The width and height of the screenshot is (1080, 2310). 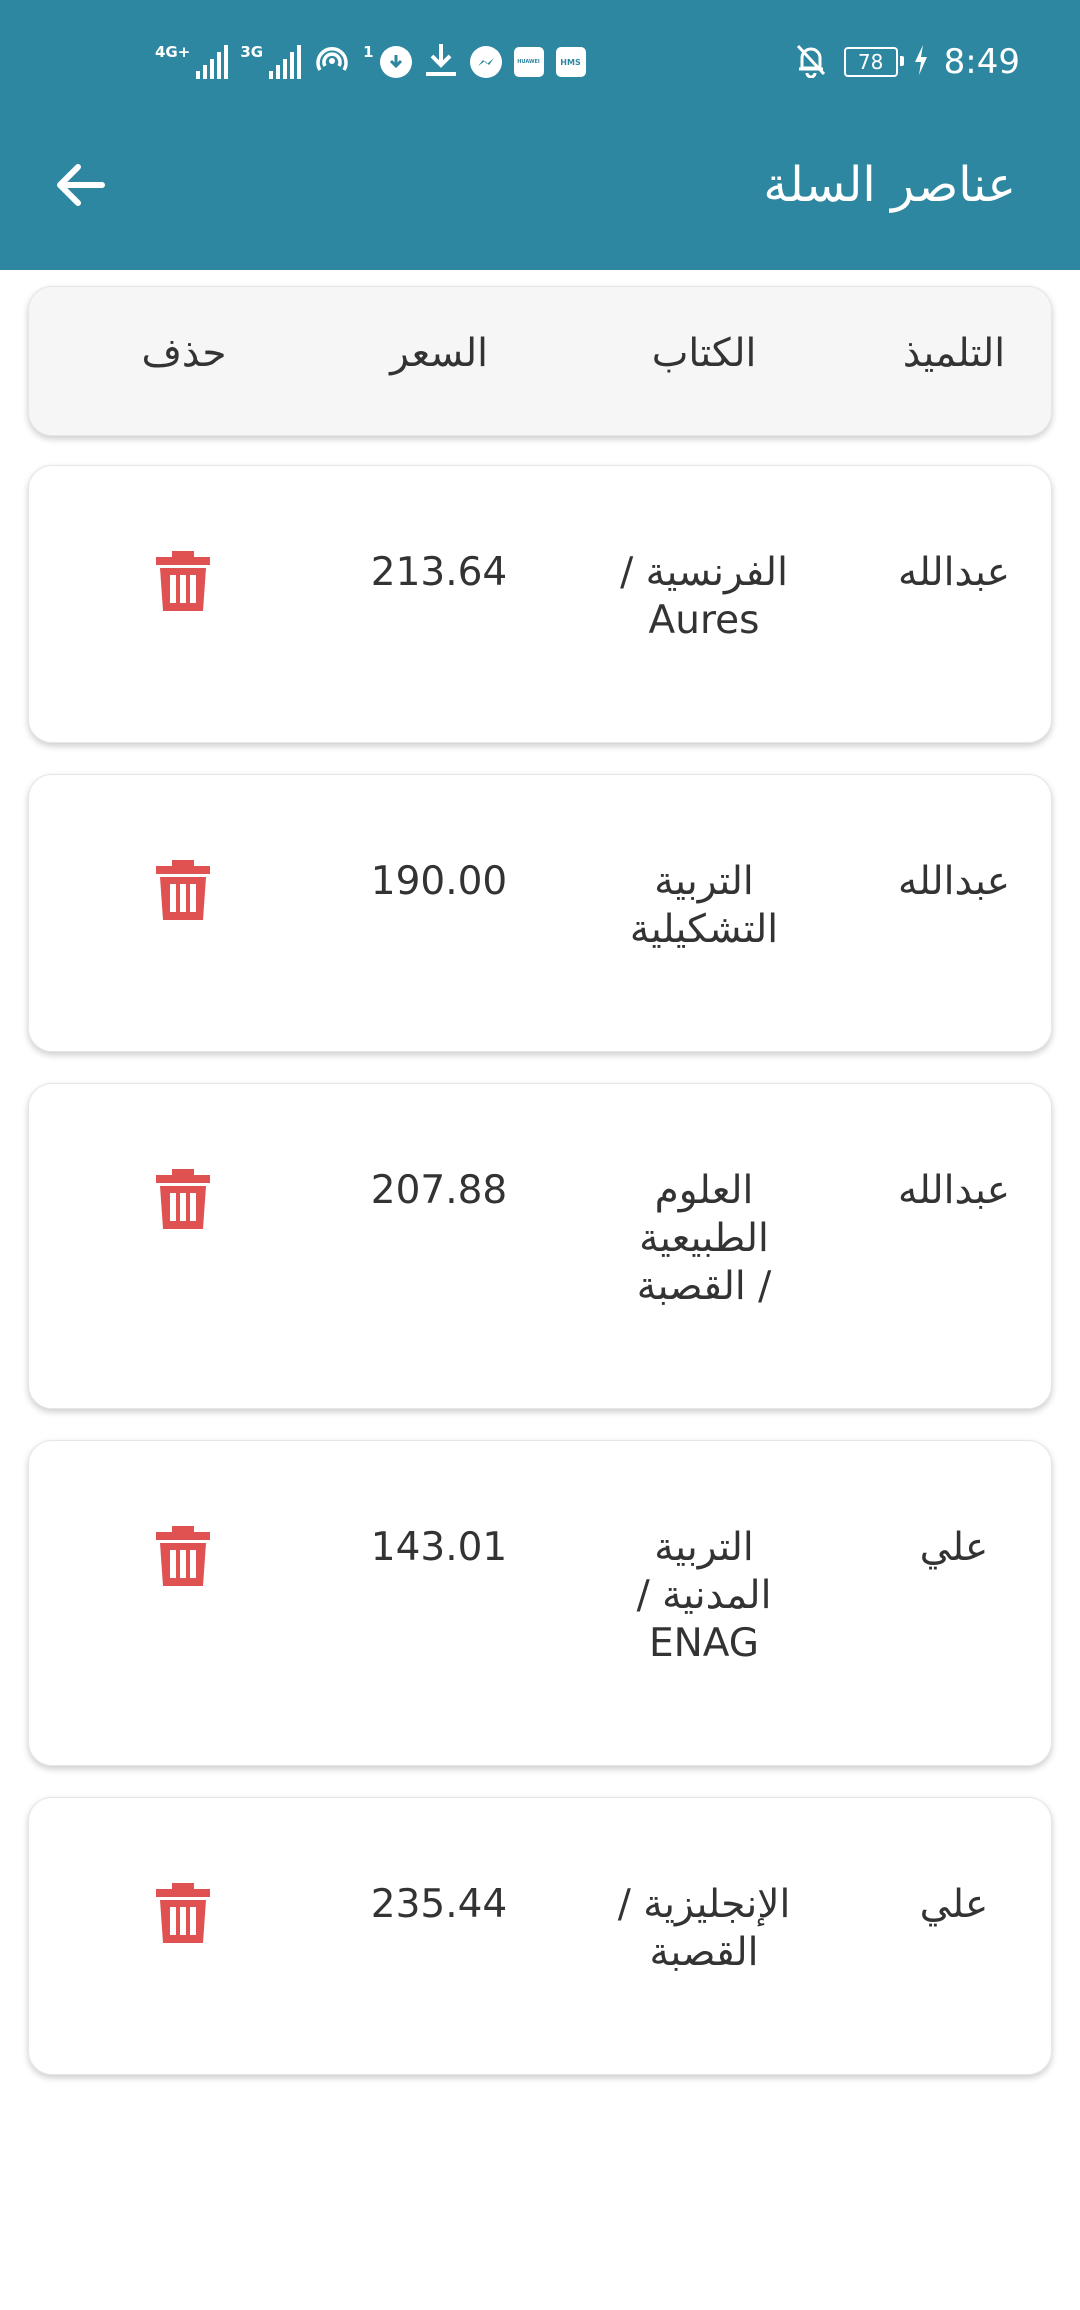 I want to click on page-title: عناصر السلة, so click(x=889, y=185).